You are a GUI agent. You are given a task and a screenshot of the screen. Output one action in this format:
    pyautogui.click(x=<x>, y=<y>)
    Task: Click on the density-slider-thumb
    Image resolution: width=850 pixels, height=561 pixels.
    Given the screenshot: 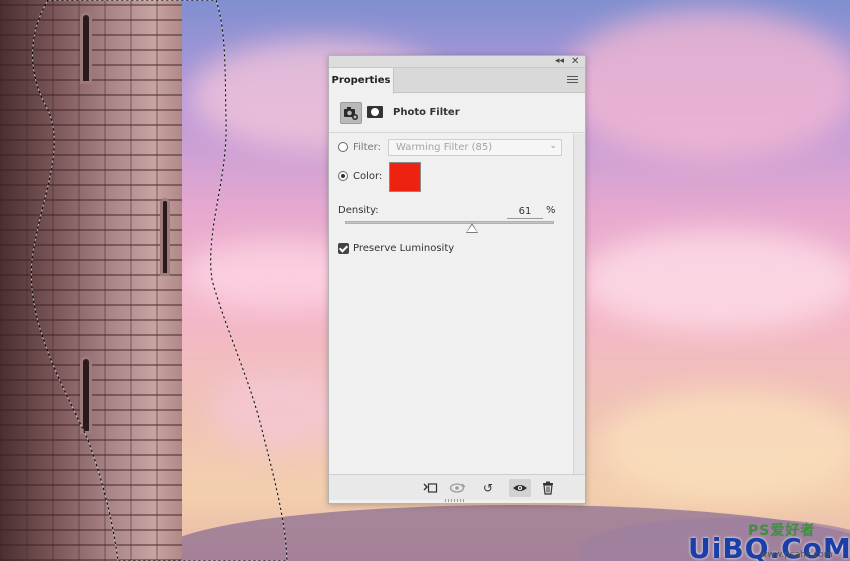 What is the action you would take?
    pyautogui.click(x=472, y=228)
    